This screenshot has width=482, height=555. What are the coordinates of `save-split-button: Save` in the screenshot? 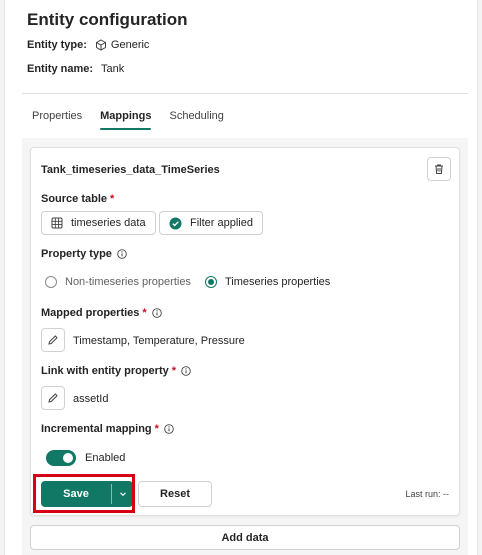 It's located at (87, 494).